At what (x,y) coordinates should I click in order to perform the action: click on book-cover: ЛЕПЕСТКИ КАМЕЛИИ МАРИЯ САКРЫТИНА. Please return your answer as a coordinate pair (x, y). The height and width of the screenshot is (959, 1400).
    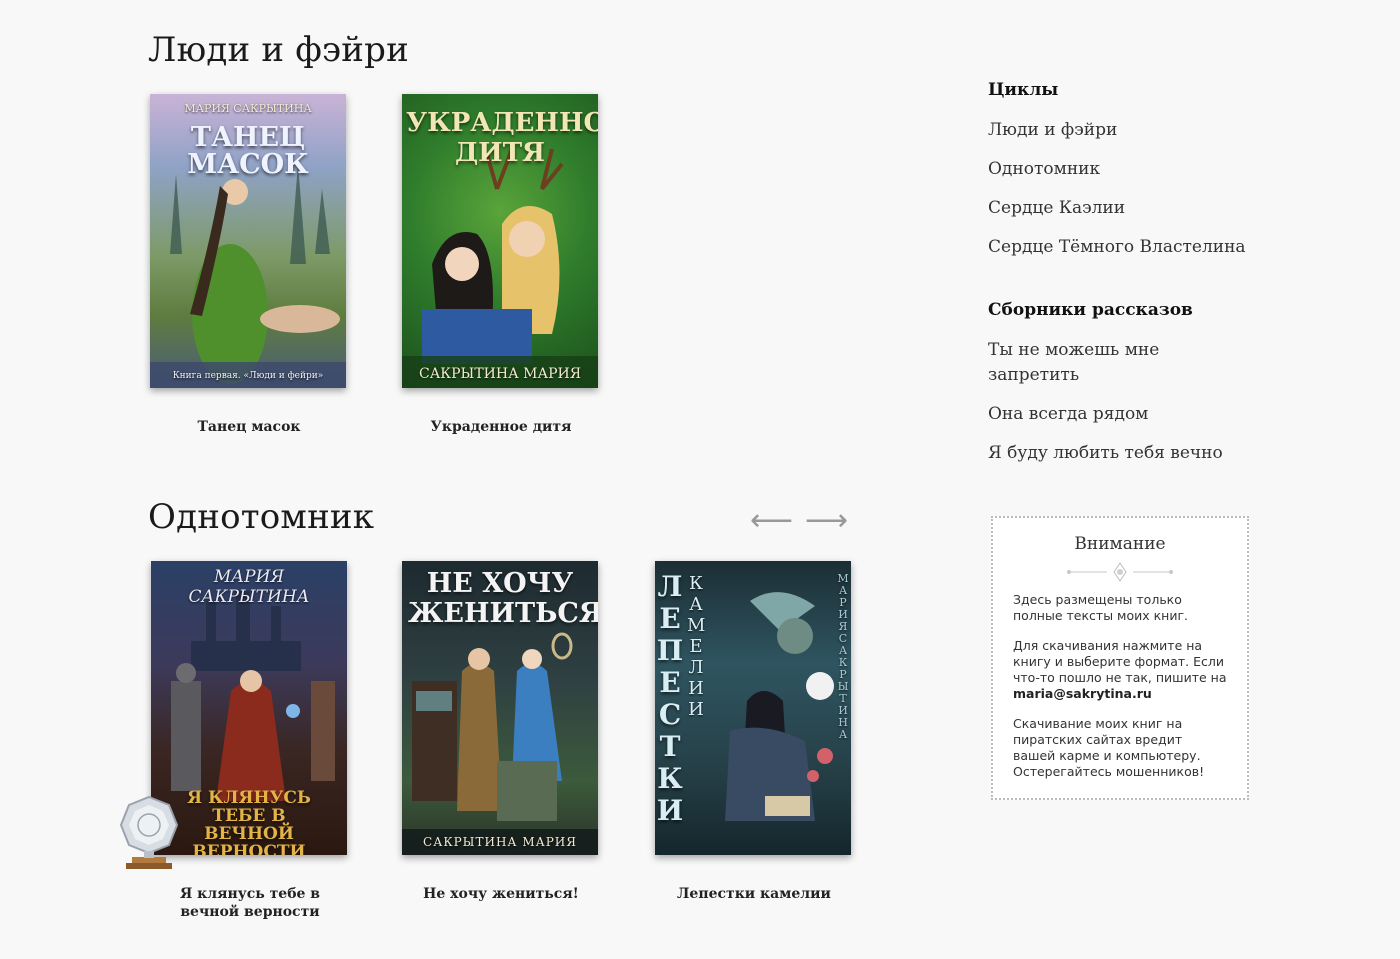
    Looking at the image, I should click on (753, 708).